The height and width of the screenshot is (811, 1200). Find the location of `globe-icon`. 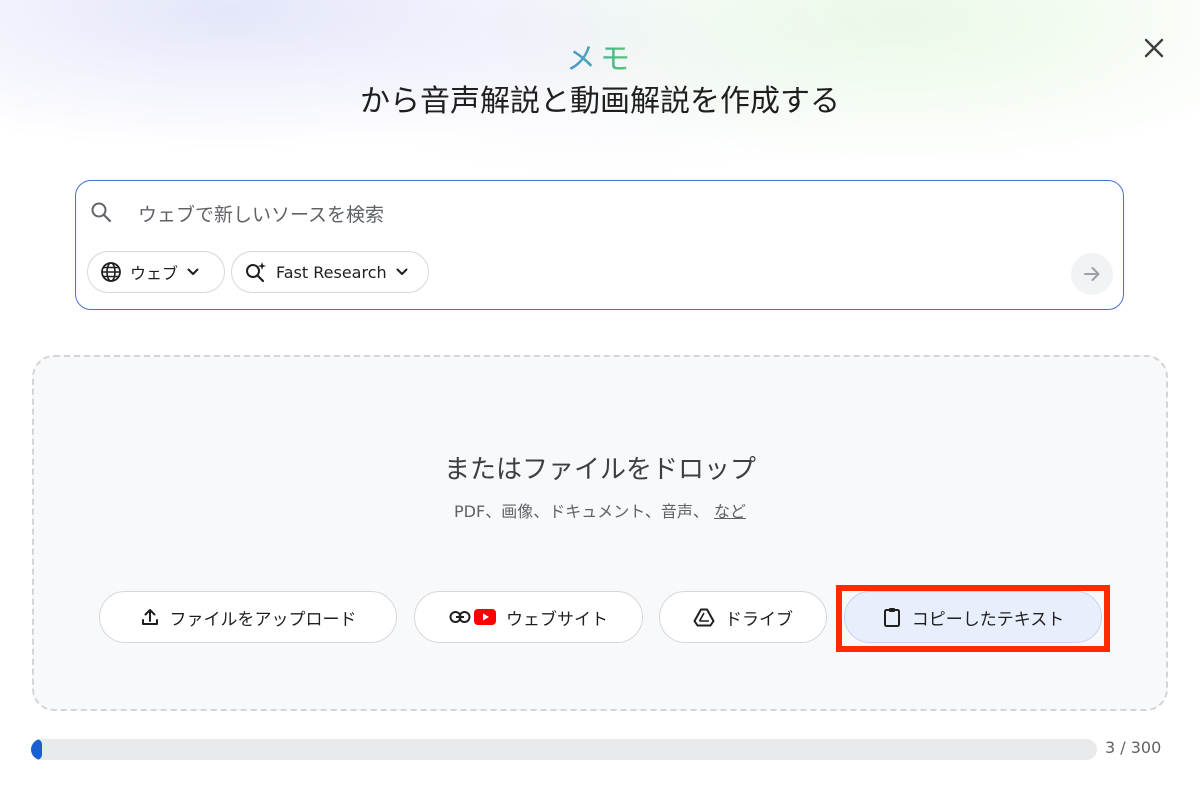

globe-icon is located at coordinates (111, 272).